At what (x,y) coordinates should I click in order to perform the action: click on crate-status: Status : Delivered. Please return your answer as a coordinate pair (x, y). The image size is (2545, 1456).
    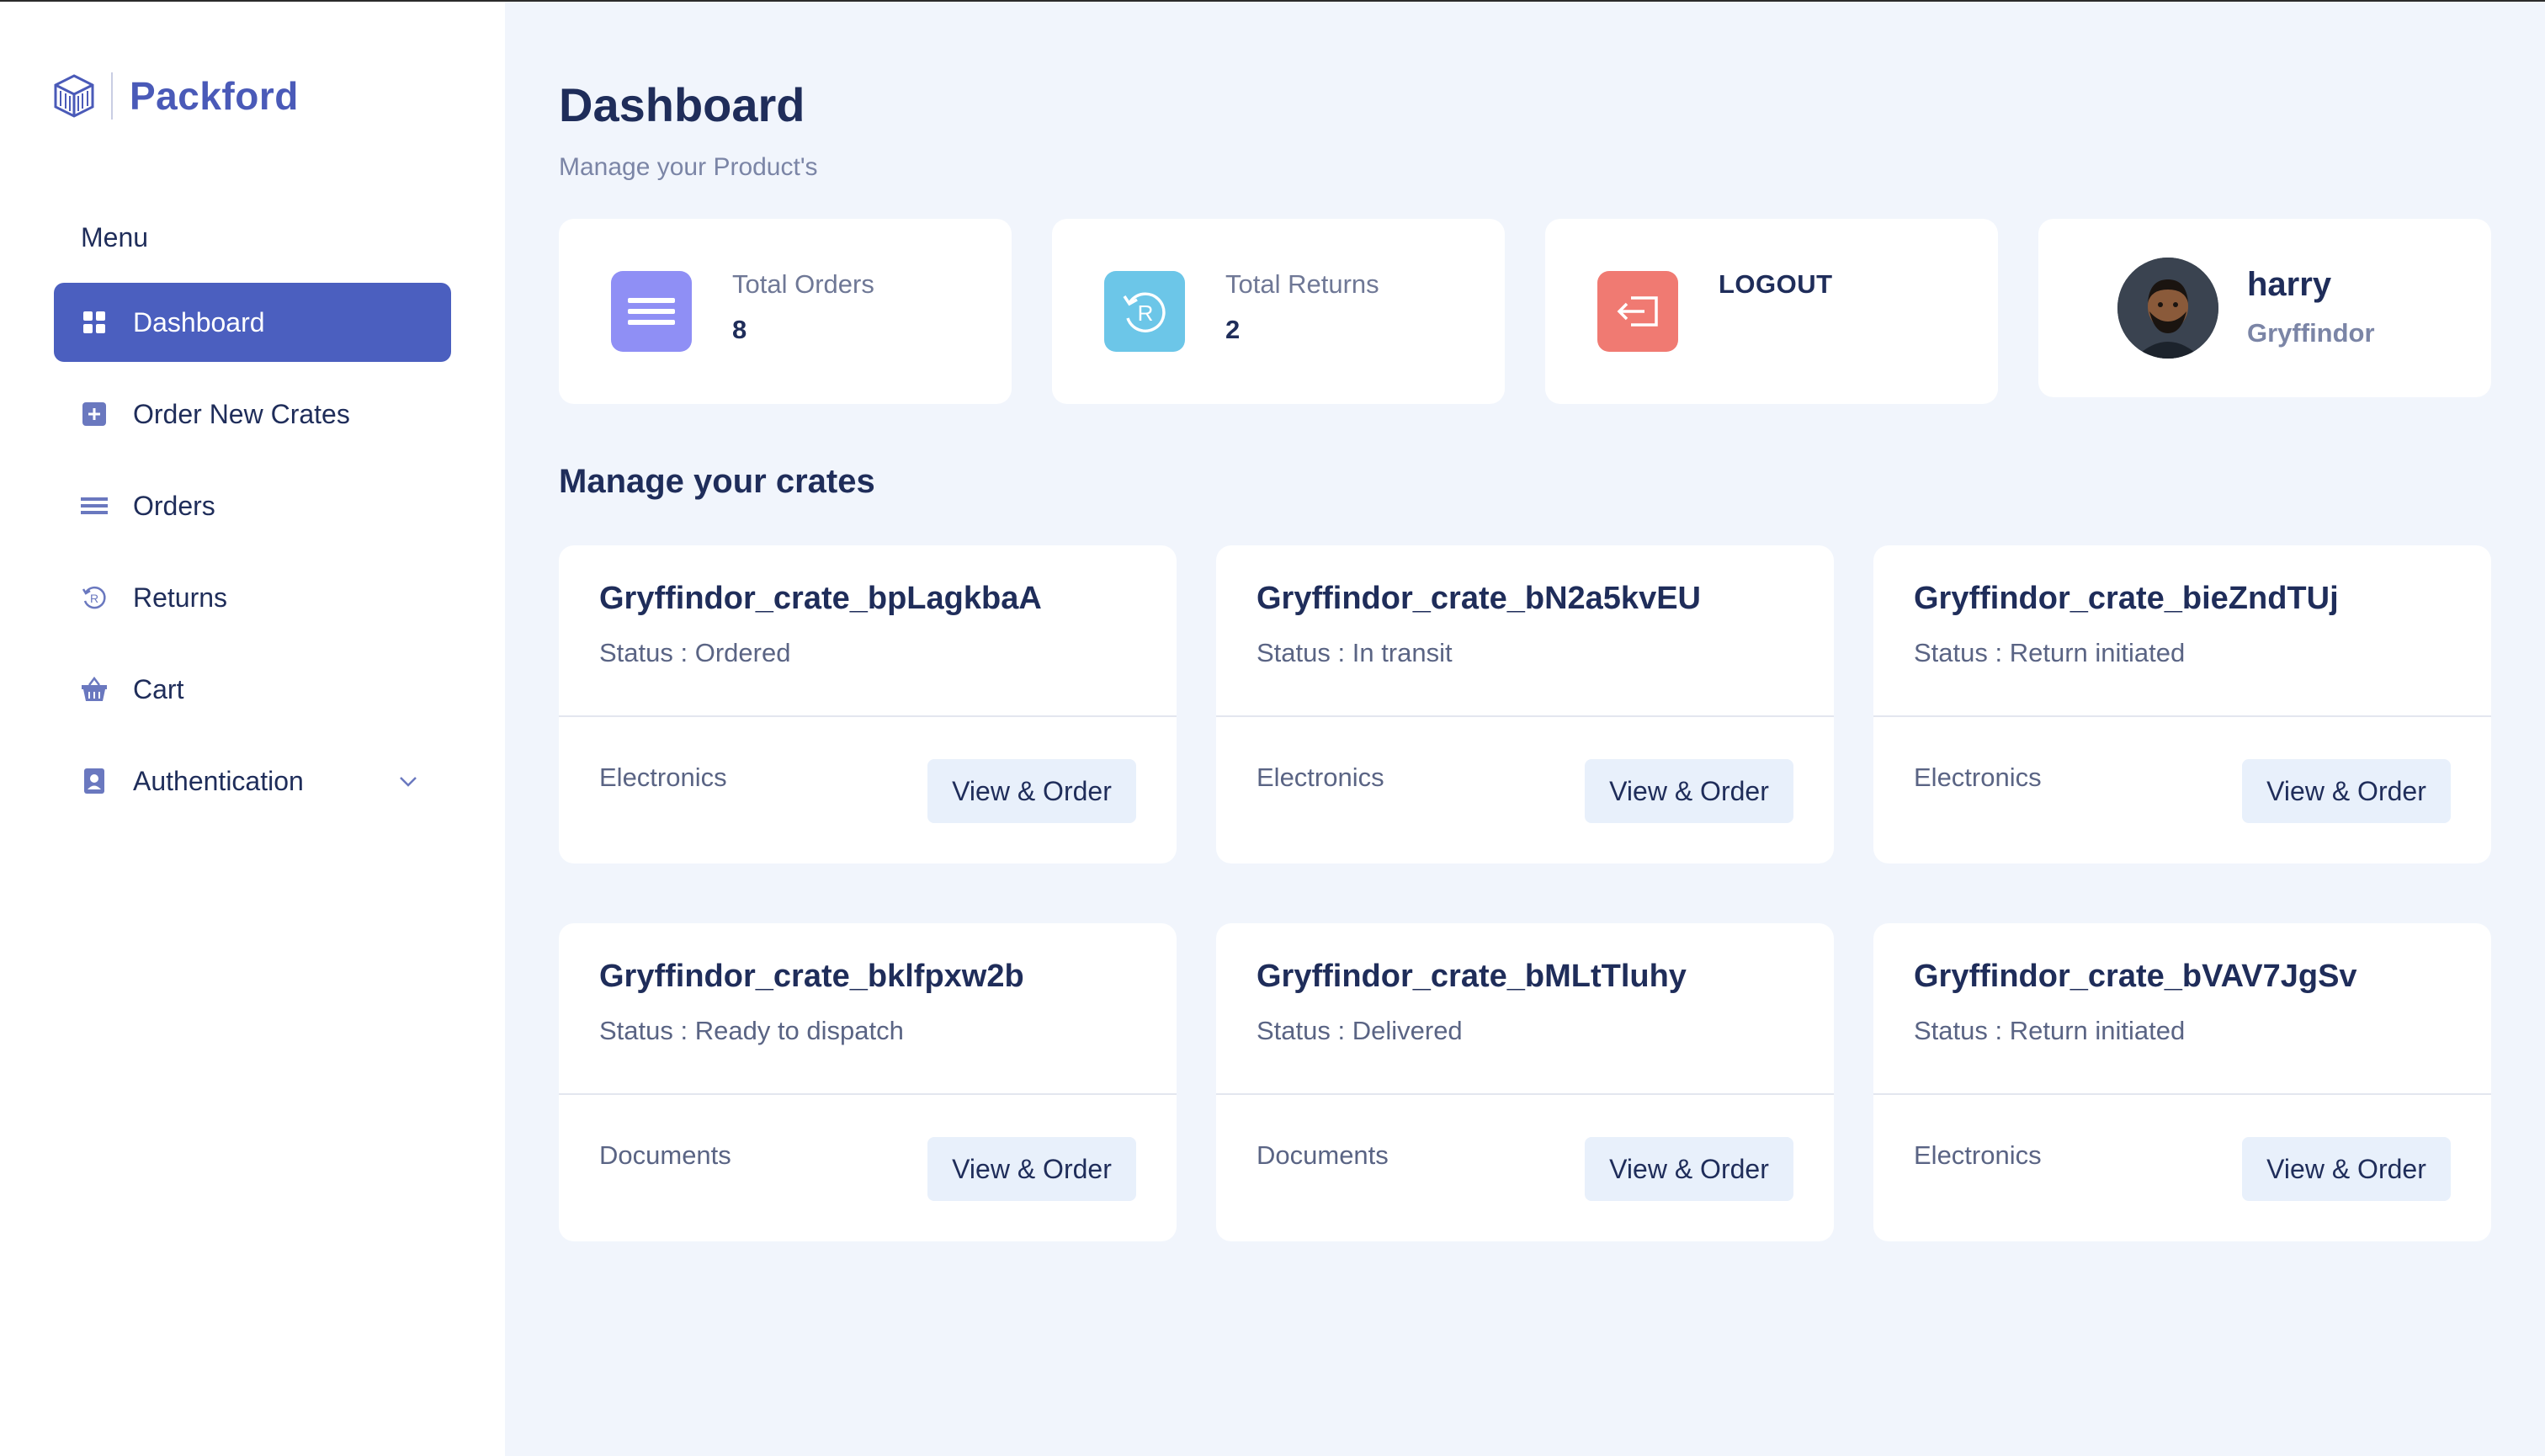
    Looking at the image, I should click on (1360, 1030).